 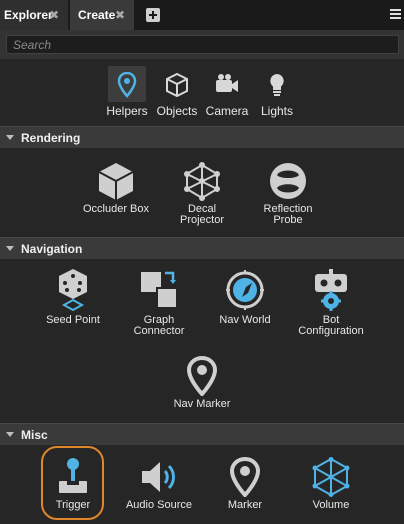 What do you see at coordinates (116, 209) in the screenshot?
I see `item-label: Occluder Box` at bounding box center [116, 209].